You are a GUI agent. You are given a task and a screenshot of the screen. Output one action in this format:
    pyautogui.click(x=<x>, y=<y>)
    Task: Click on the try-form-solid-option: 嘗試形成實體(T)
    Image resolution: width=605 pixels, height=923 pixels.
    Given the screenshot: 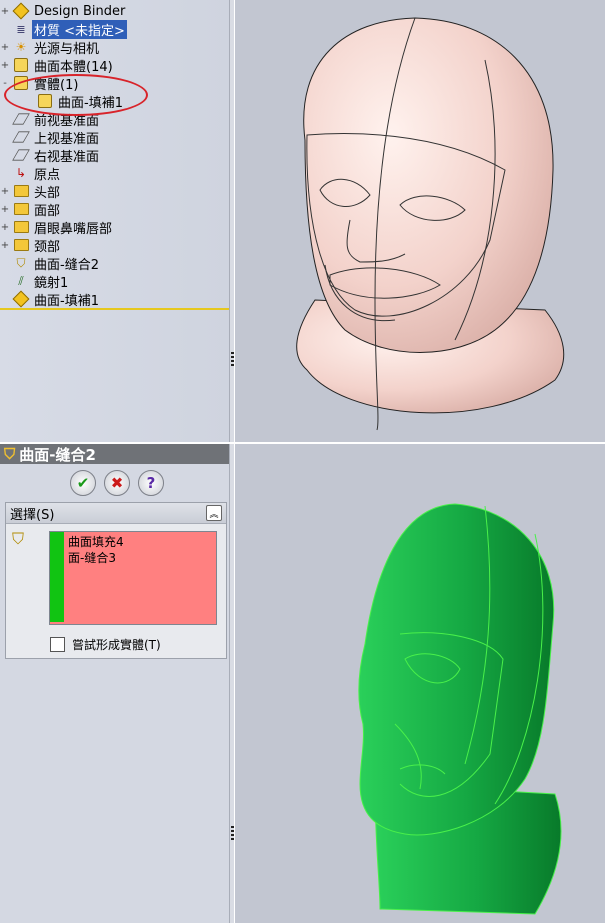 What is the action you would take?
    pyautogui.click(x=105, y=644)
    